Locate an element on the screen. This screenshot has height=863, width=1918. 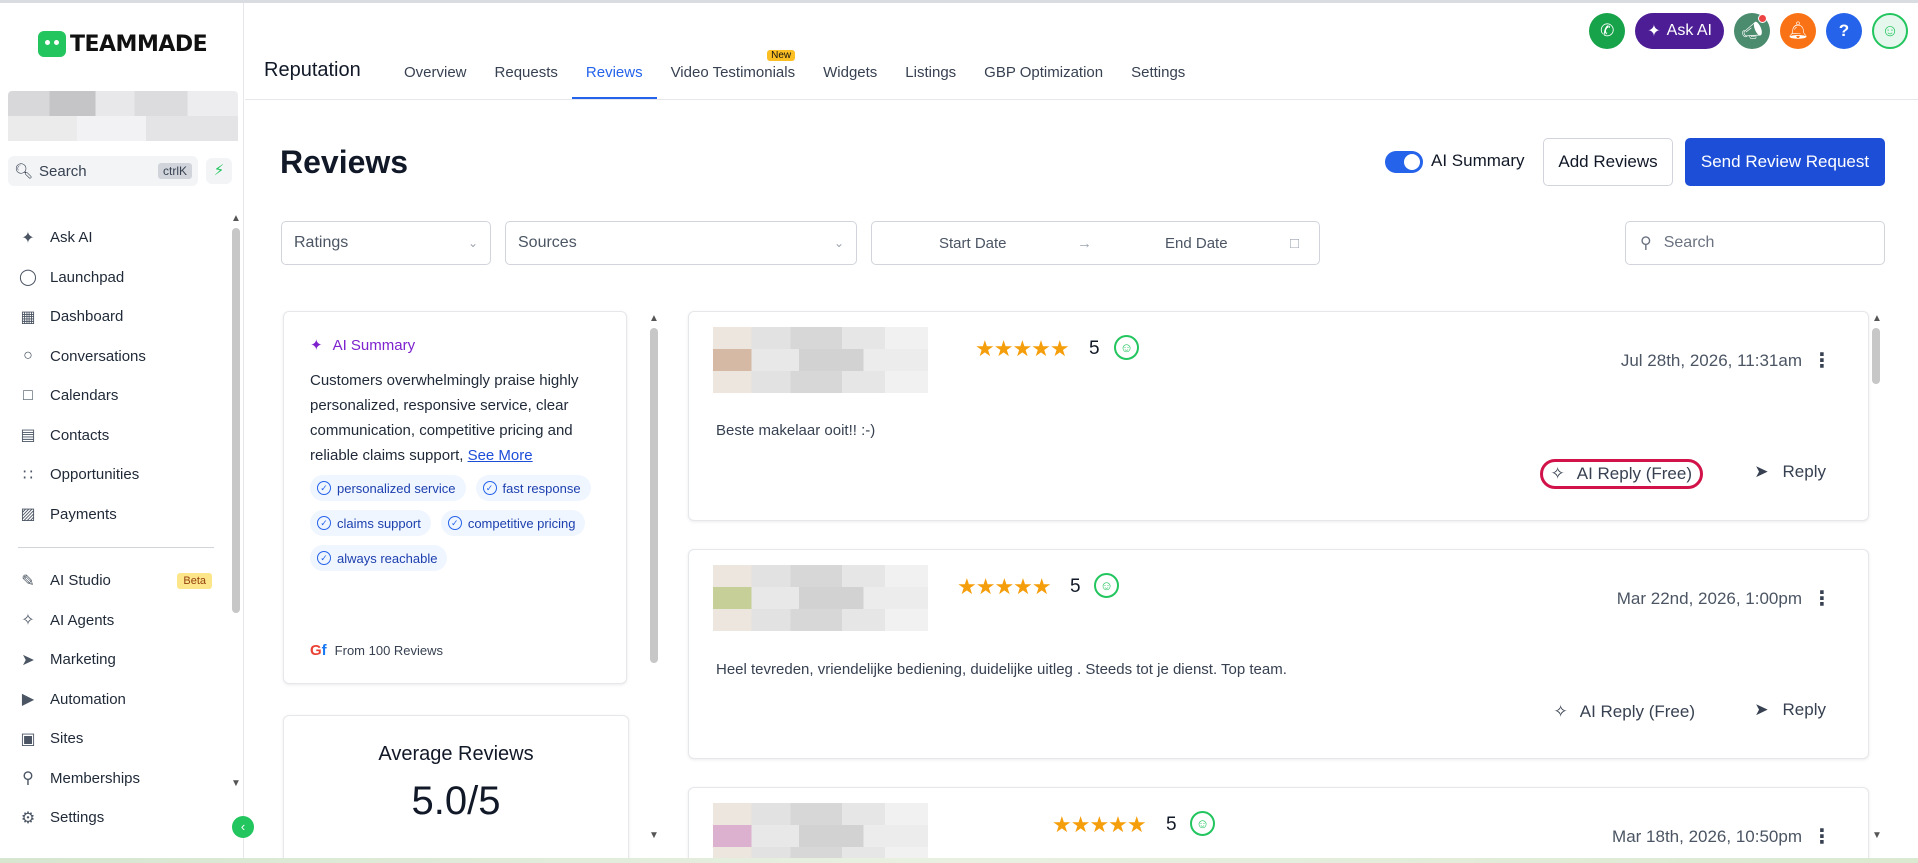
sidebar-item-label: Sites is located at coordinates (67, 739).